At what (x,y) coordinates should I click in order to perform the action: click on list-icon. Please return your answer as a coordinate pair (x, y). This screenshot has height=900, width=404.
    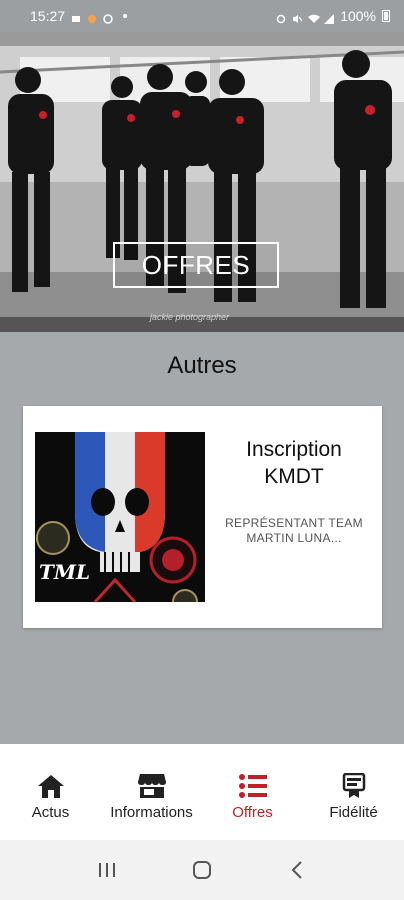
    Looking at the image, I should click on (253, 786).